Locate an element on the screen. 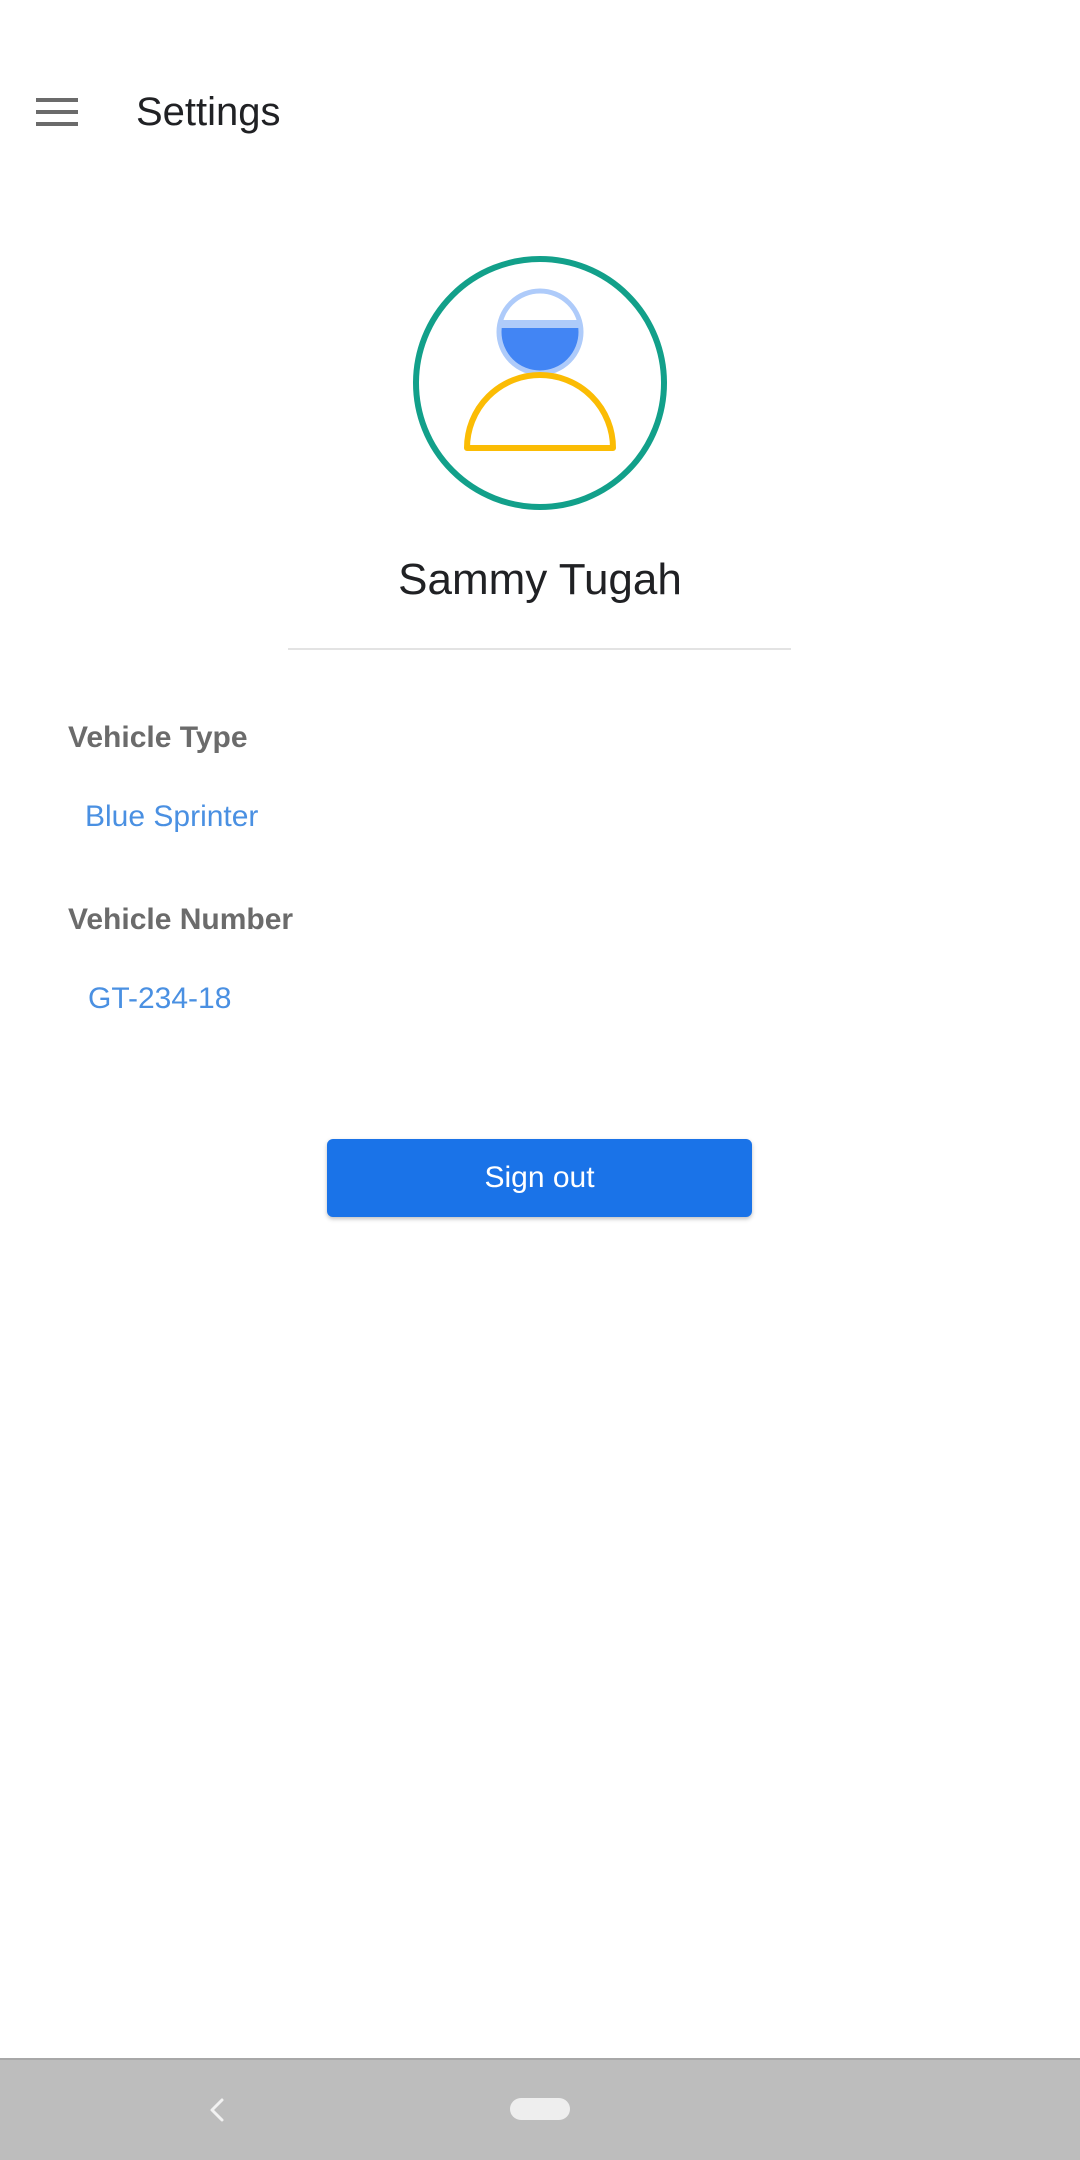  user-name: Sammy Tugah is located at coordinates (540, 579).